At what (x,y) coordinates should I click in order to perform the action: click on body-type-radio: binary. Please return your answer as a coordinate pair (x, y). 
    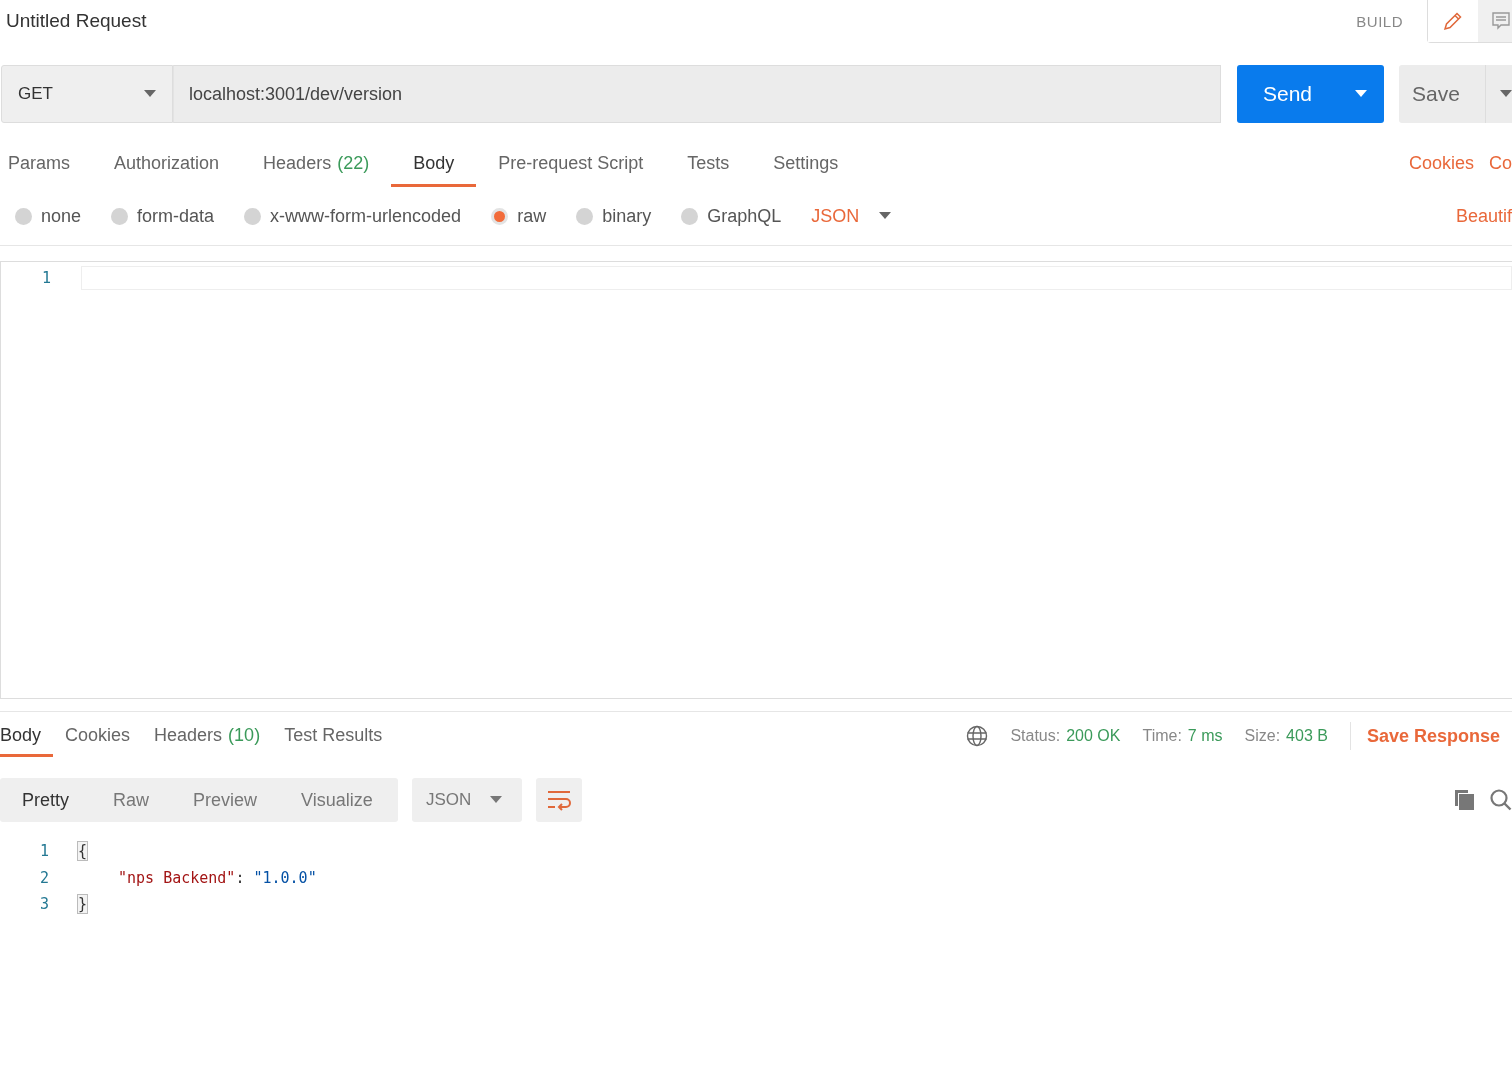
    Looking at the image, I should click on (614, 216).